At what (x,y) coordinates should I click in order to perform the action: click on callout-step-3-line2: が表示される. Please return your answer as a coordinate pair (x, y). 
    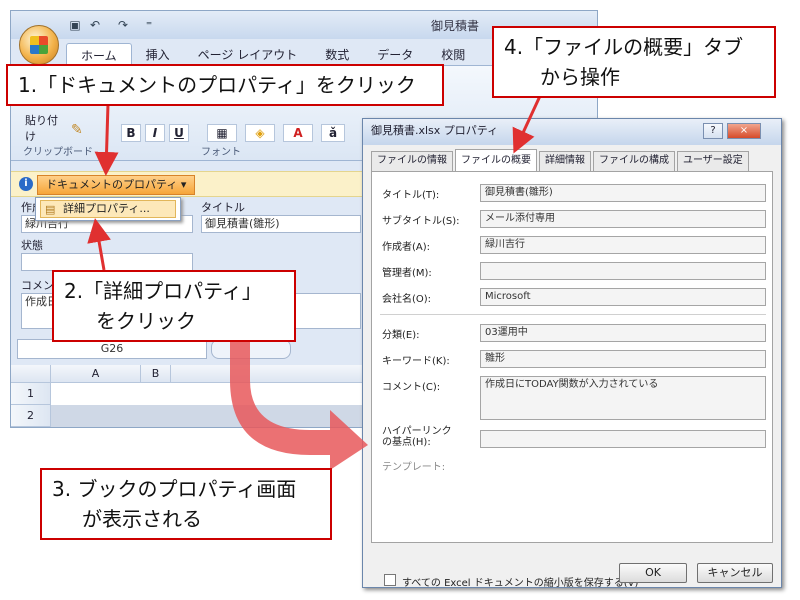
    Looking at the image, I should click on (142, 519).